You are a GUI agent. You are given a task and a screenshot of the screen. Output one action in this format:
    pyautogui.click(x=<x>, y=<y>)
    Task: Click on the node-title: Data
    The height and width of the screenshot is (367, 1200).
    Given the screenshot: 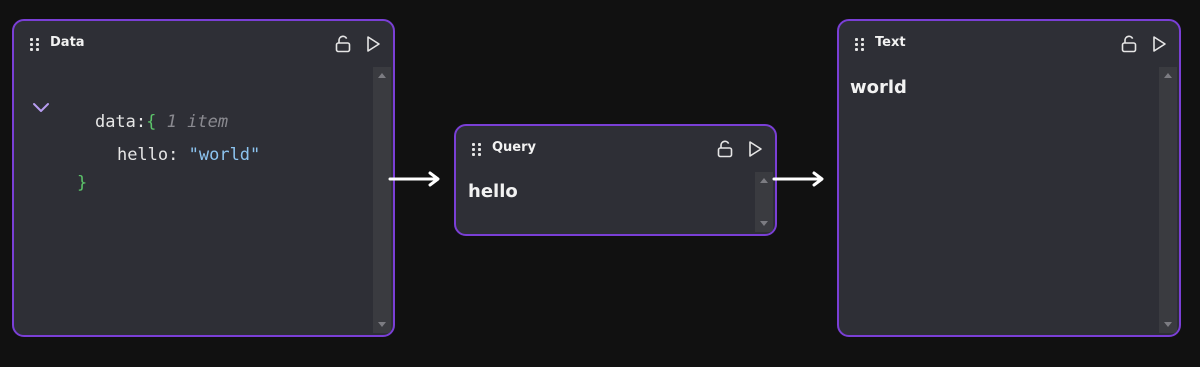 What is the action you would take?
    pyautogui.click(x=67, y=42)
    